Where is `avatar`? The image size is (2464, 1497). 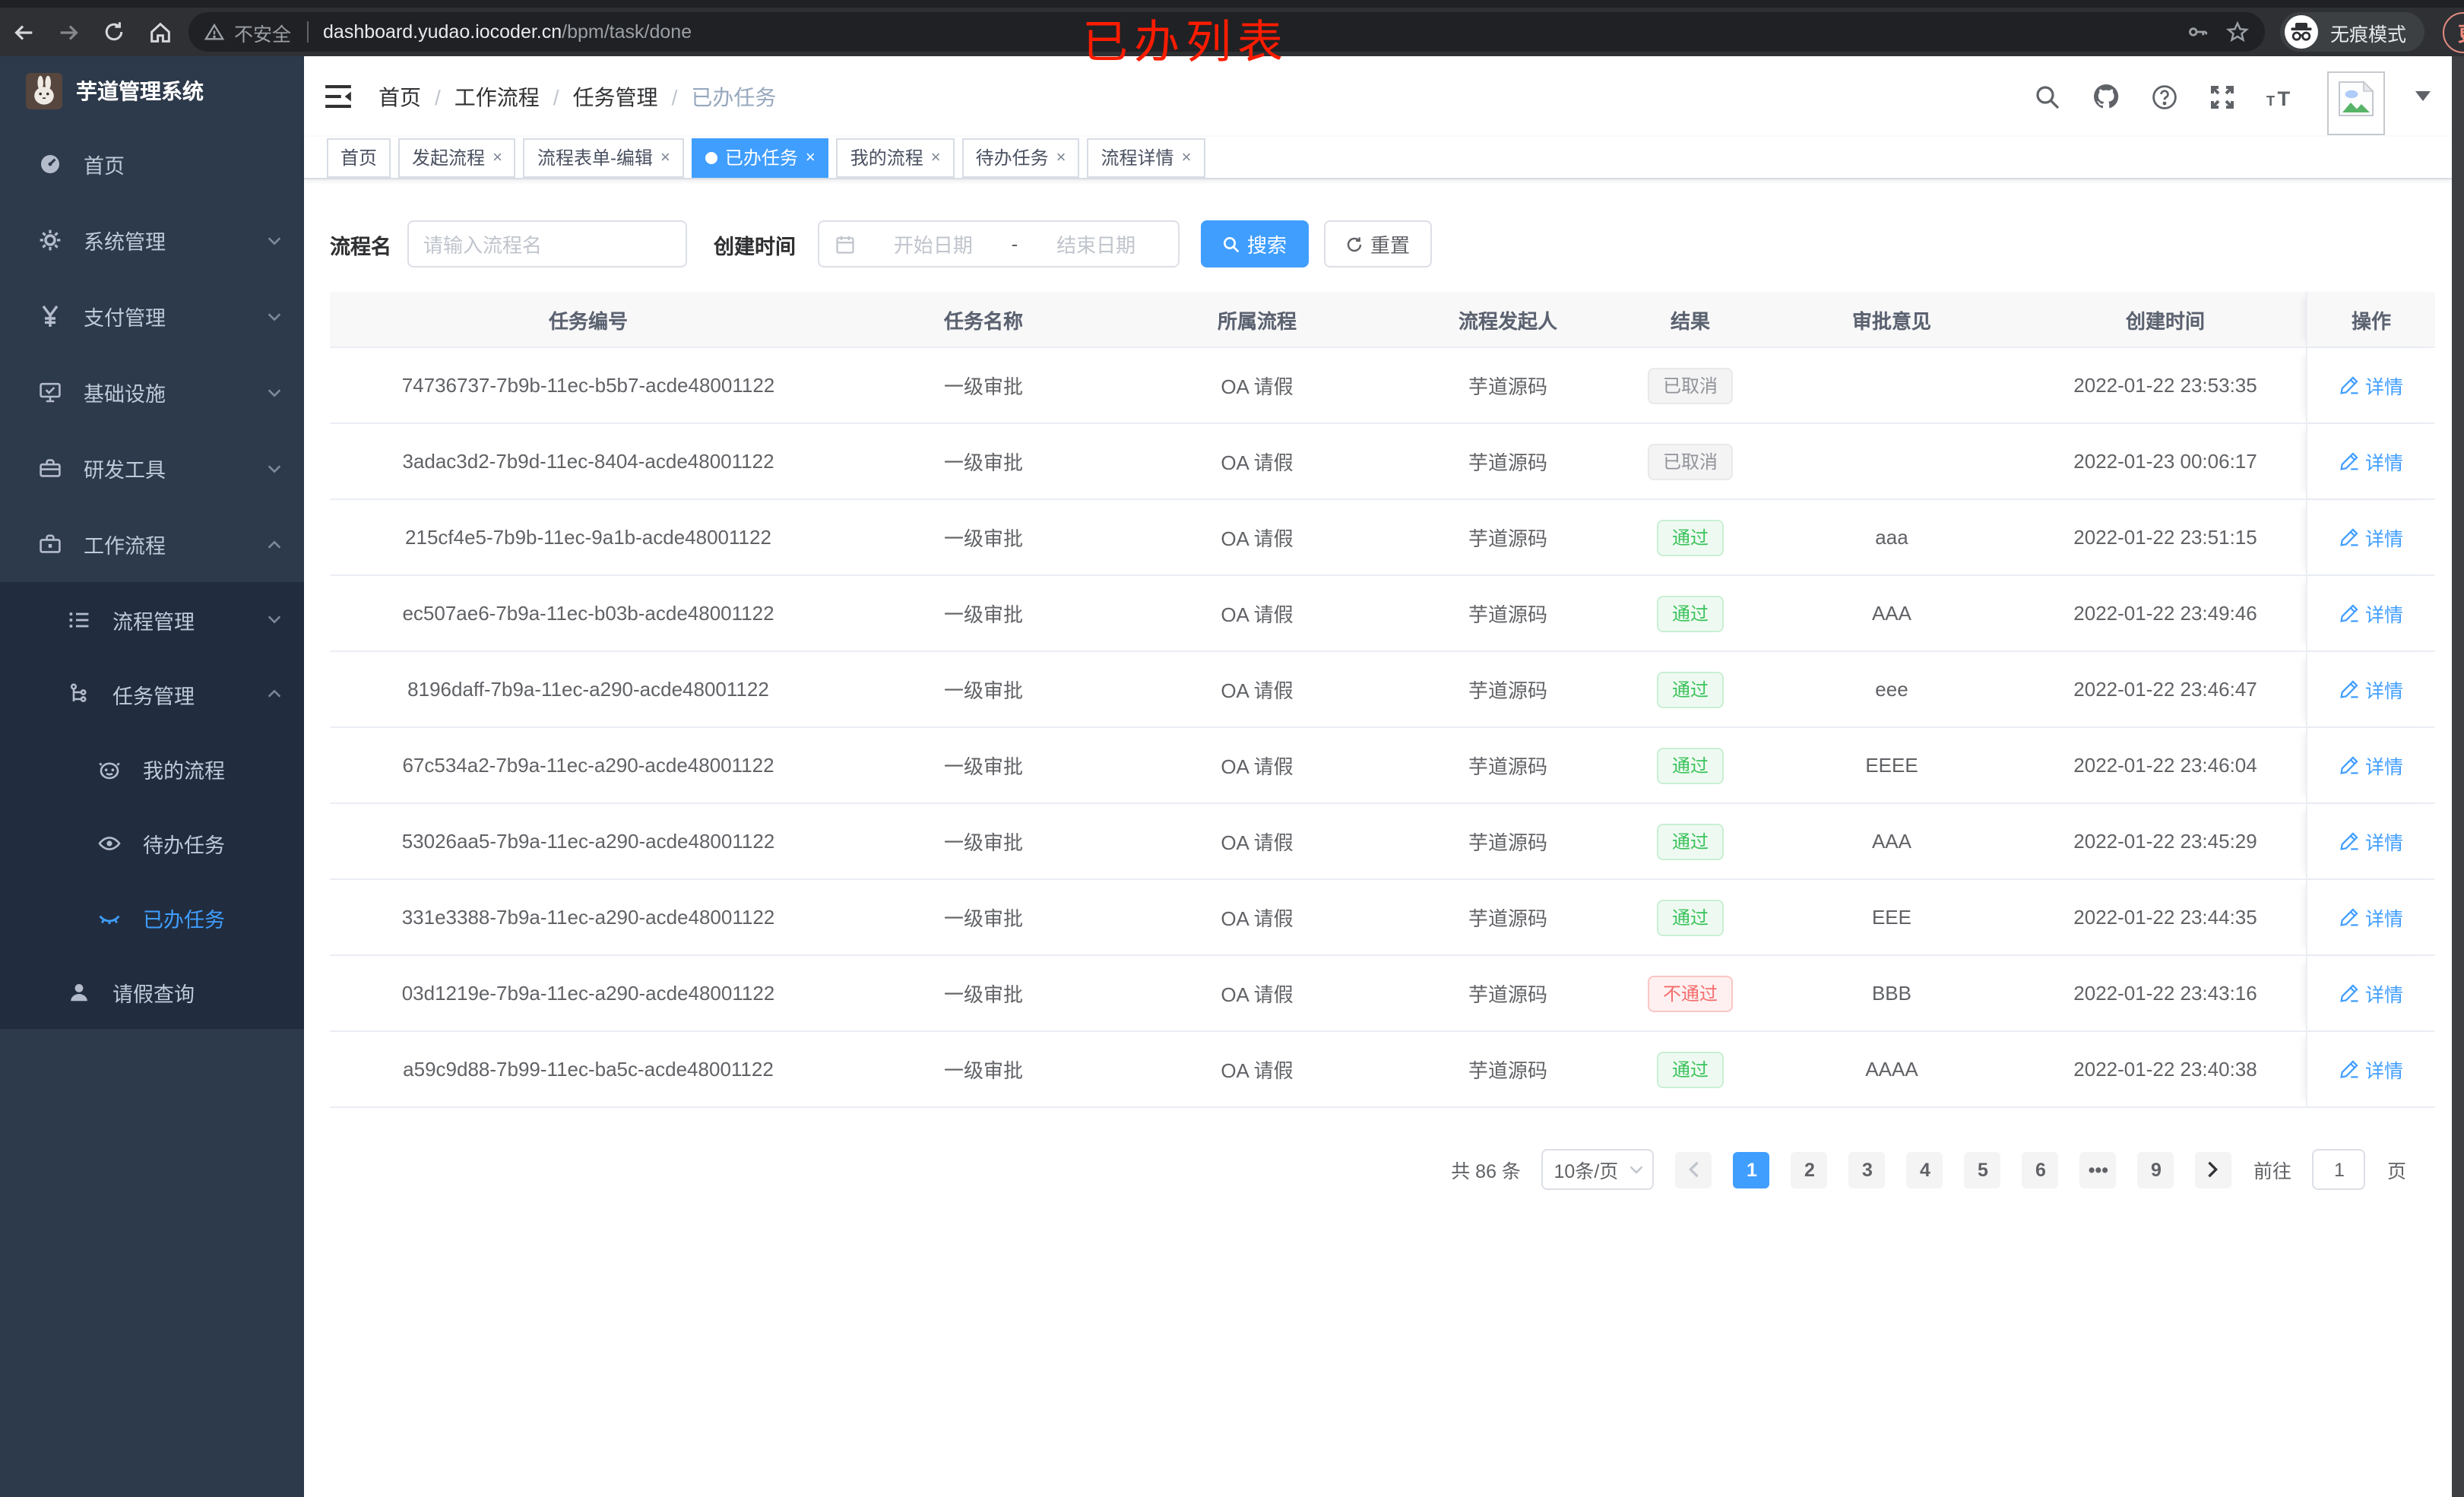 avatar is located at coordinates (2356, 103).